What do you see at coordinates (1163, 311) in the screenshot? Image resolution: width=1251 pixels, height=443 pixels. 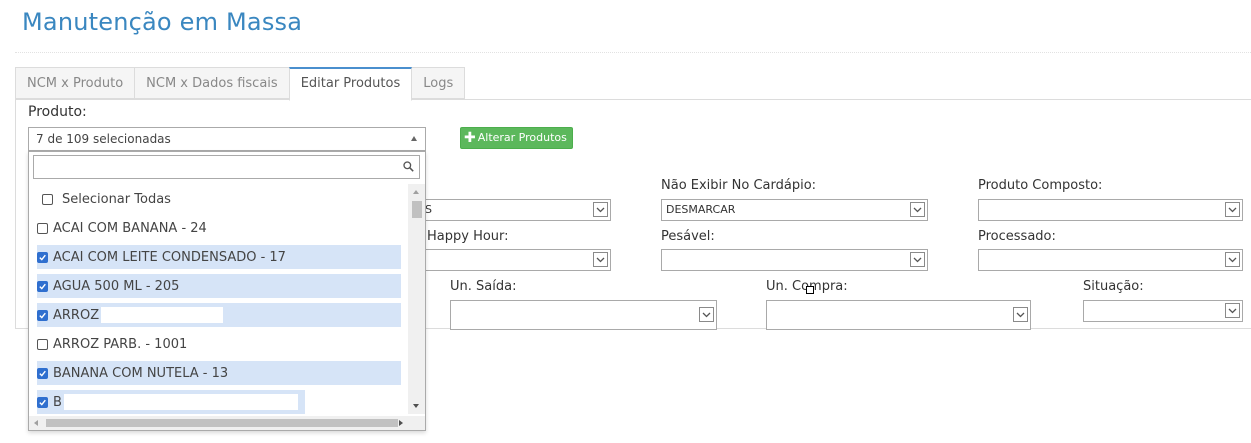 I see `situacao-select` at bounding box center [1163, 311].